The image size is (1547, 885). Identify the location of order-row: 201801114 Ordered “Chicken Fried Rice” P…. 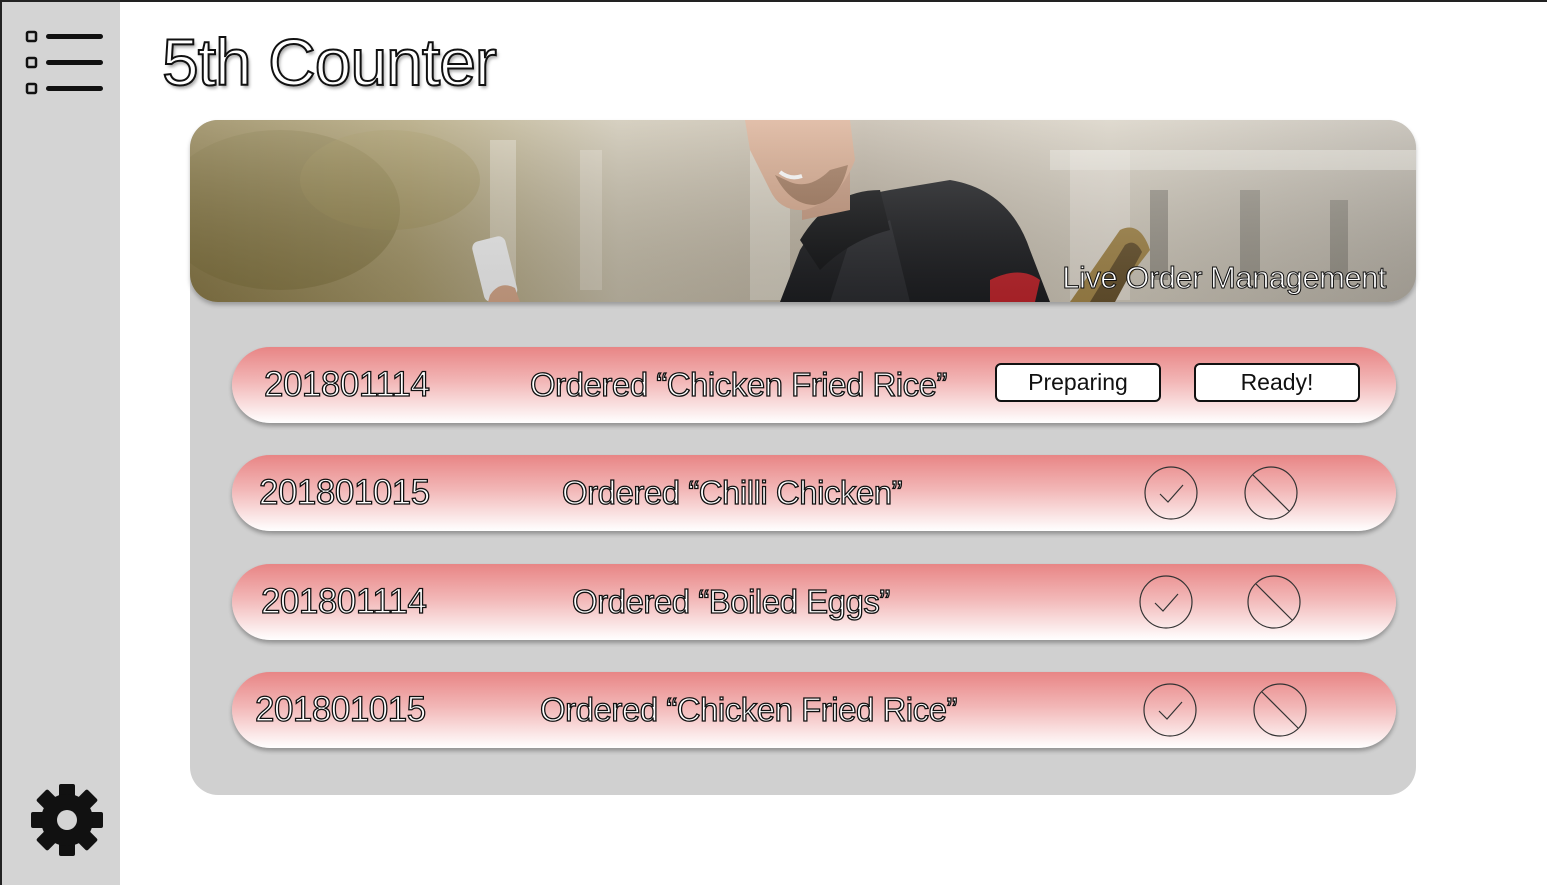
(814, 385).